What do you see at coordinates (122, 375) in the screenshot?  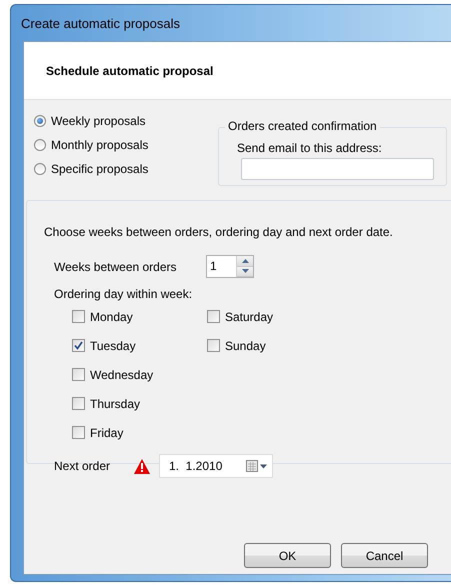 I see `checkbox-label: Wednesday` at bounding box center [122, 375].